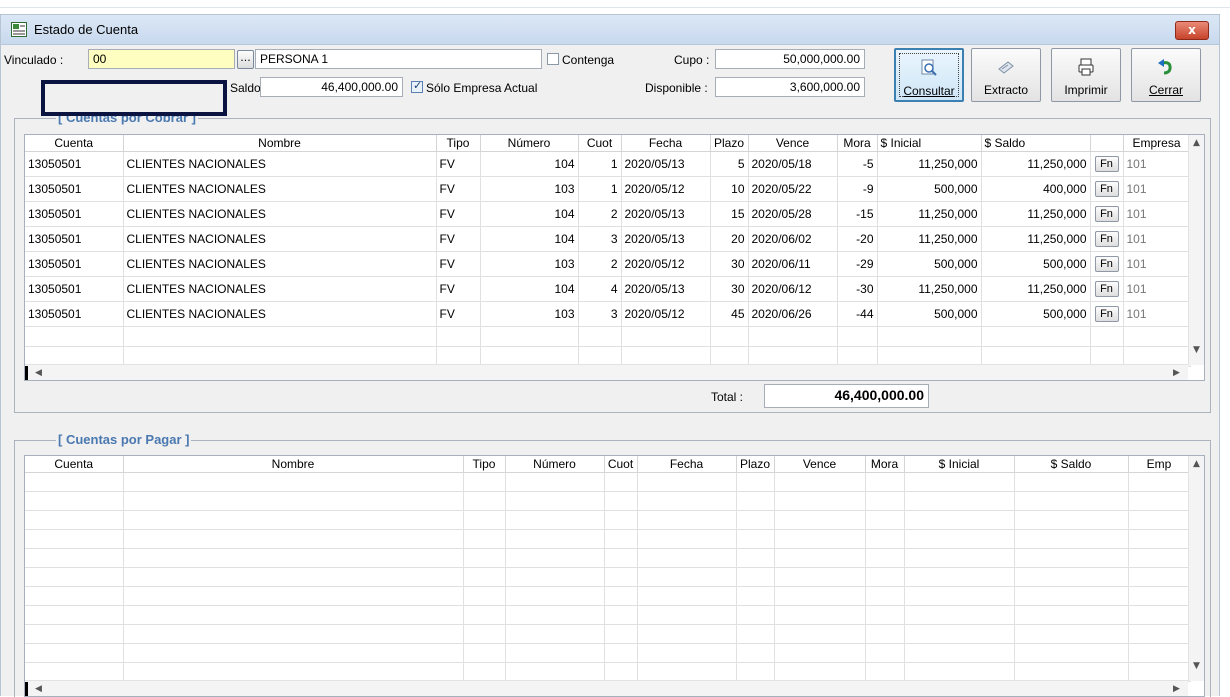  What do you see at coordinates (161, 59) in the screenshot?
I see `vinculado-input: 00` at bounding box center [161, 59].